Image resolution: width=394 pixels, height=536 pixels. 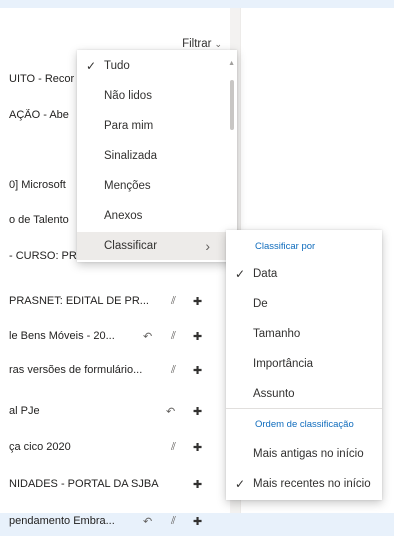 What do you see at coordinates (117, 66) in the screenshot?
I see `filter-item-label: Tudo` at bounding box center [117, 66].